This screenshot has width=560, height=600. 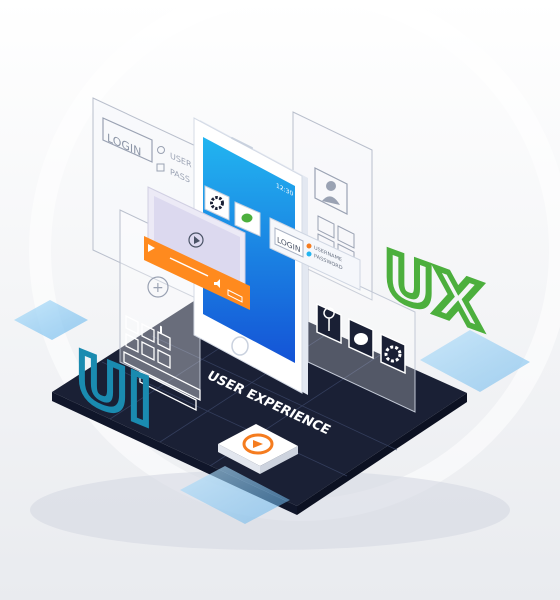 I want to click on pause-icon, so click(x=161, y=329).